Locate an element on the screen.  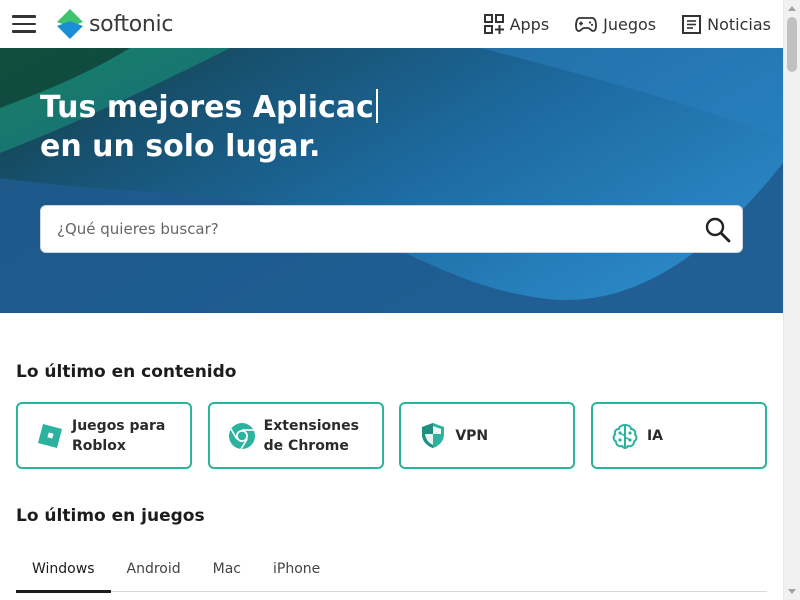
main-nav: Apps Juegos Noticias is located at coordinates (614, 24).